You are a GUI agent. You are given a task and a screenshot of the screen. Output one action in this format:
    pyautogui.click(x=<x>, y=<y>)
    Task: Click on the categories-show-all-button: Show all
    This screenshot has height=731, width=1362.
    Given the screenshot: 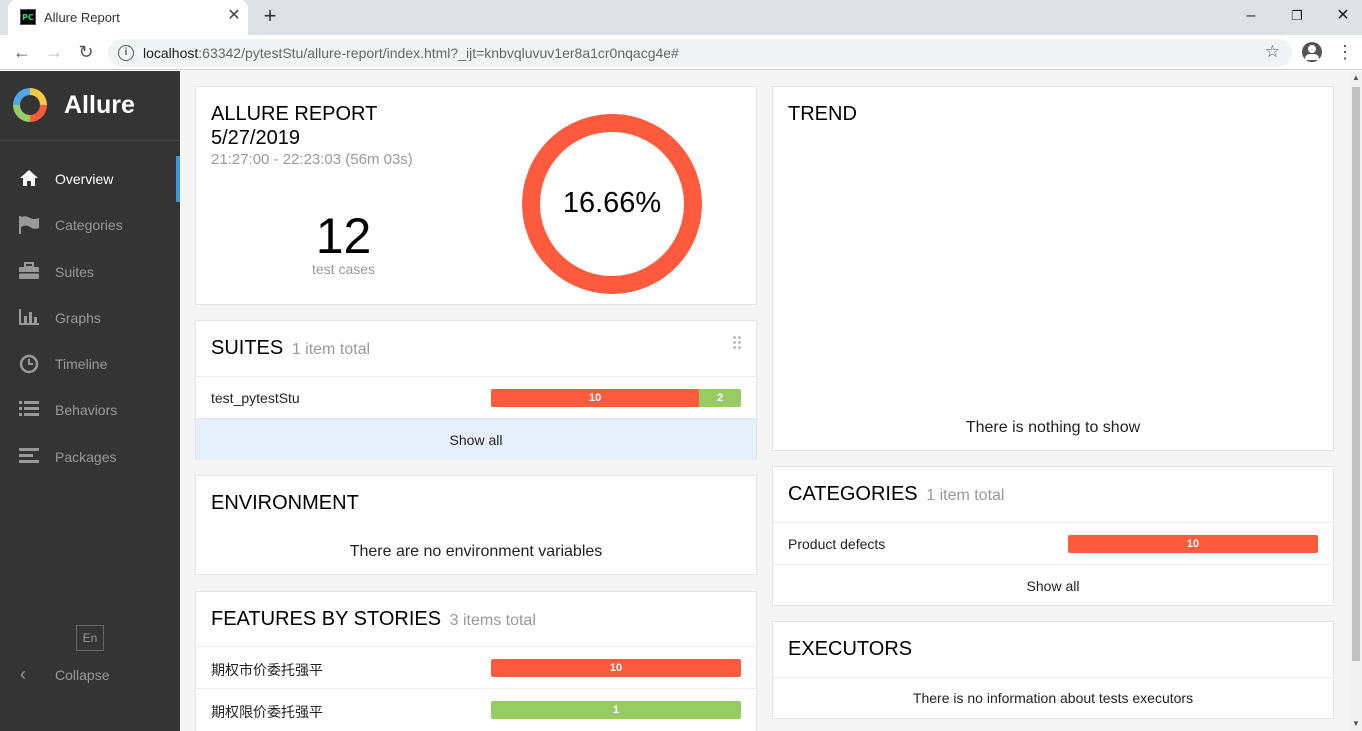 What is the action you would take?
    pyautogui.click(x=1053, y=585)
    